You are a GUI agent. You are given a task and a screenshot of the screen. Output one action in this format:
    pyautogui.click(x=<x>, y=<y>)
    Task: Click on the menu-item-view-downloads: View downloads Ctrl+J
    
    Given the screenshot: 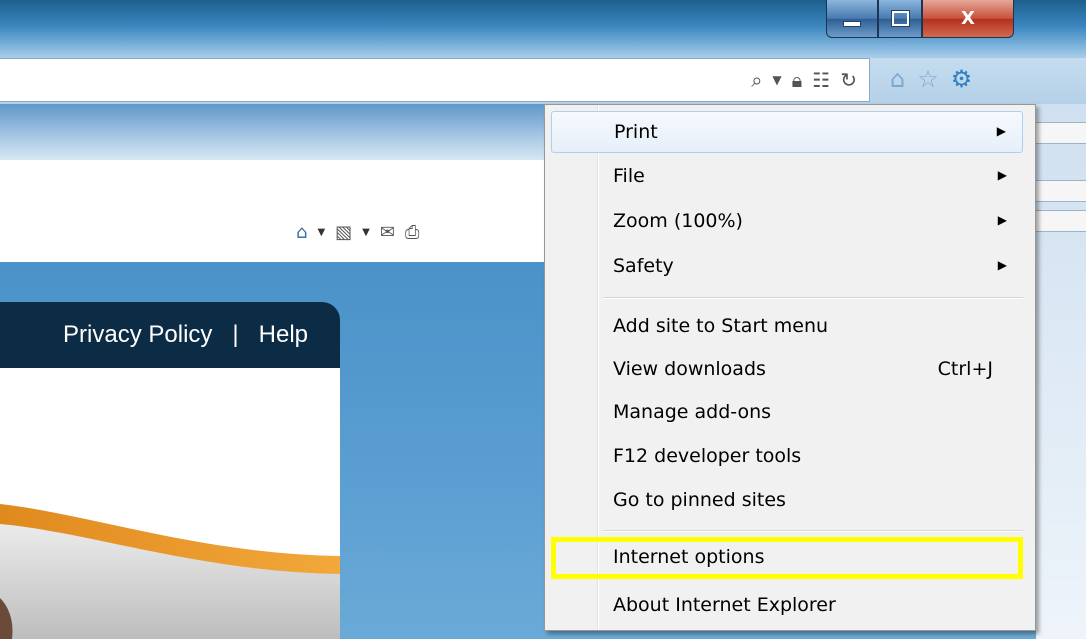 What is the action you would take?
    pyautogui.click(x=787, y=370)
    